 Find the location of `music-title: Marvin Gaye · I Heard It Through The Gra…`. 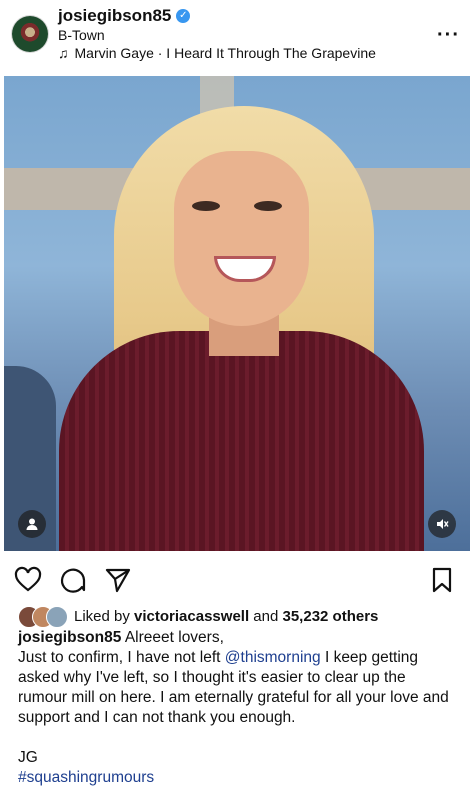

music-title: Marvin Gaye · I Heard It Through The Gra… is located at coordinates (225, 53).